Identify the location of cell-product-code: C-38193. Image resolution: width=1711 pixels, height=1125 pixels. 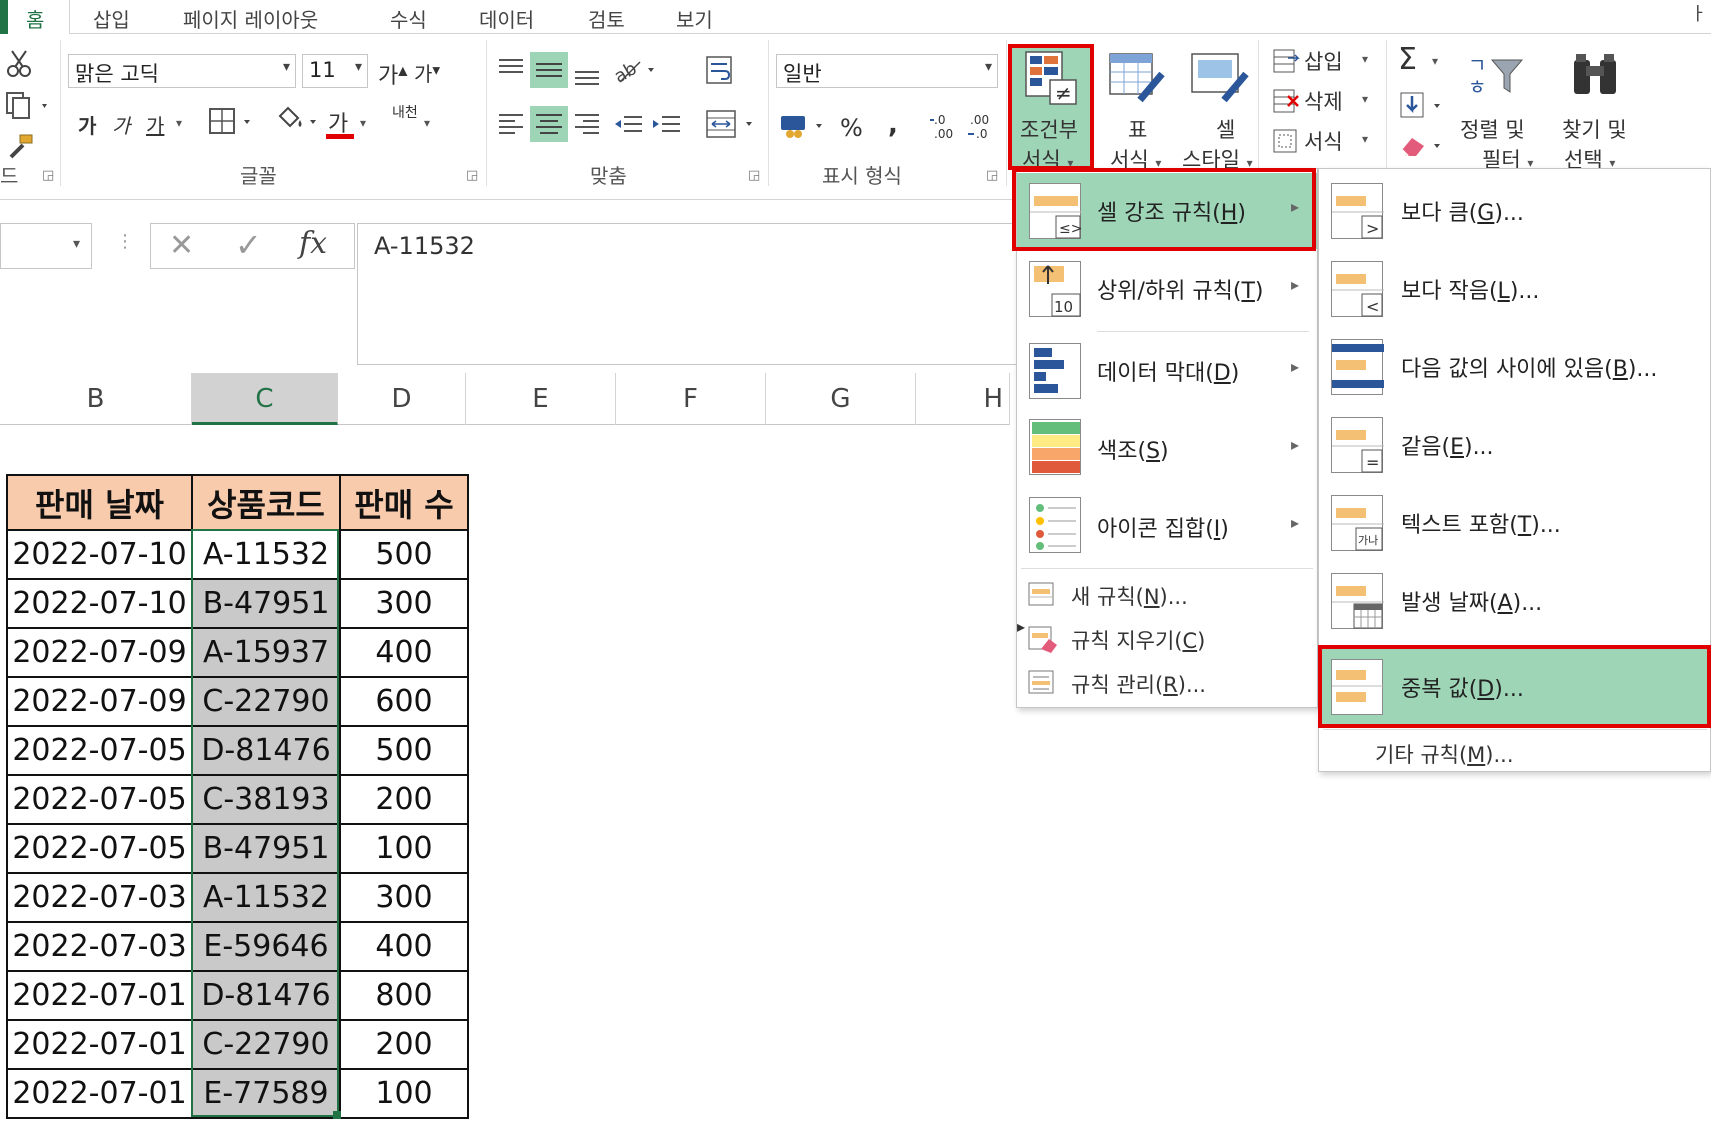
(266, 799).